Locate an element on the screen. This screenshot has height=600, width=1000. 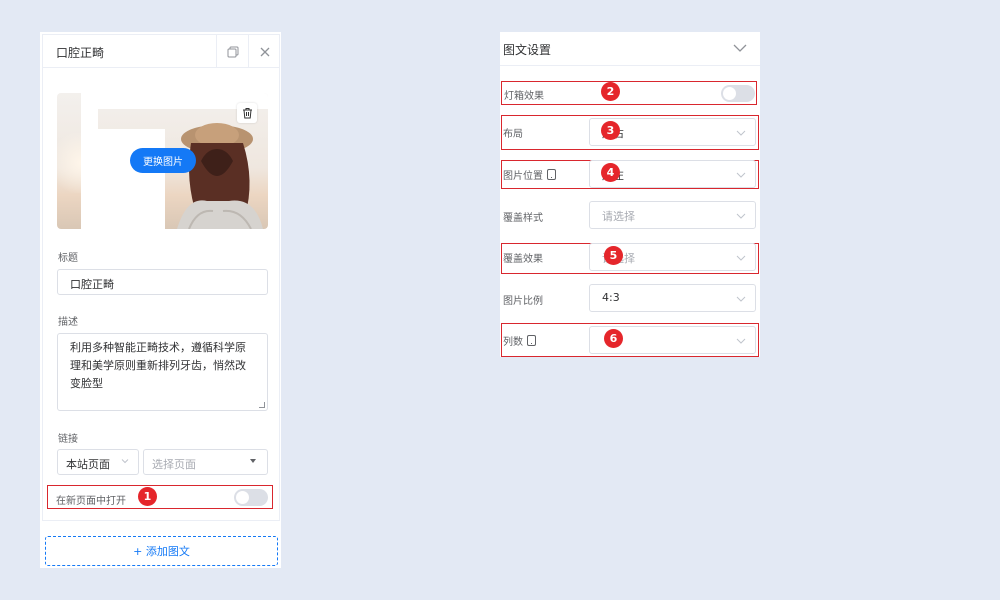
annotation-badge-6: 6 is located at coordinates (613, 338).